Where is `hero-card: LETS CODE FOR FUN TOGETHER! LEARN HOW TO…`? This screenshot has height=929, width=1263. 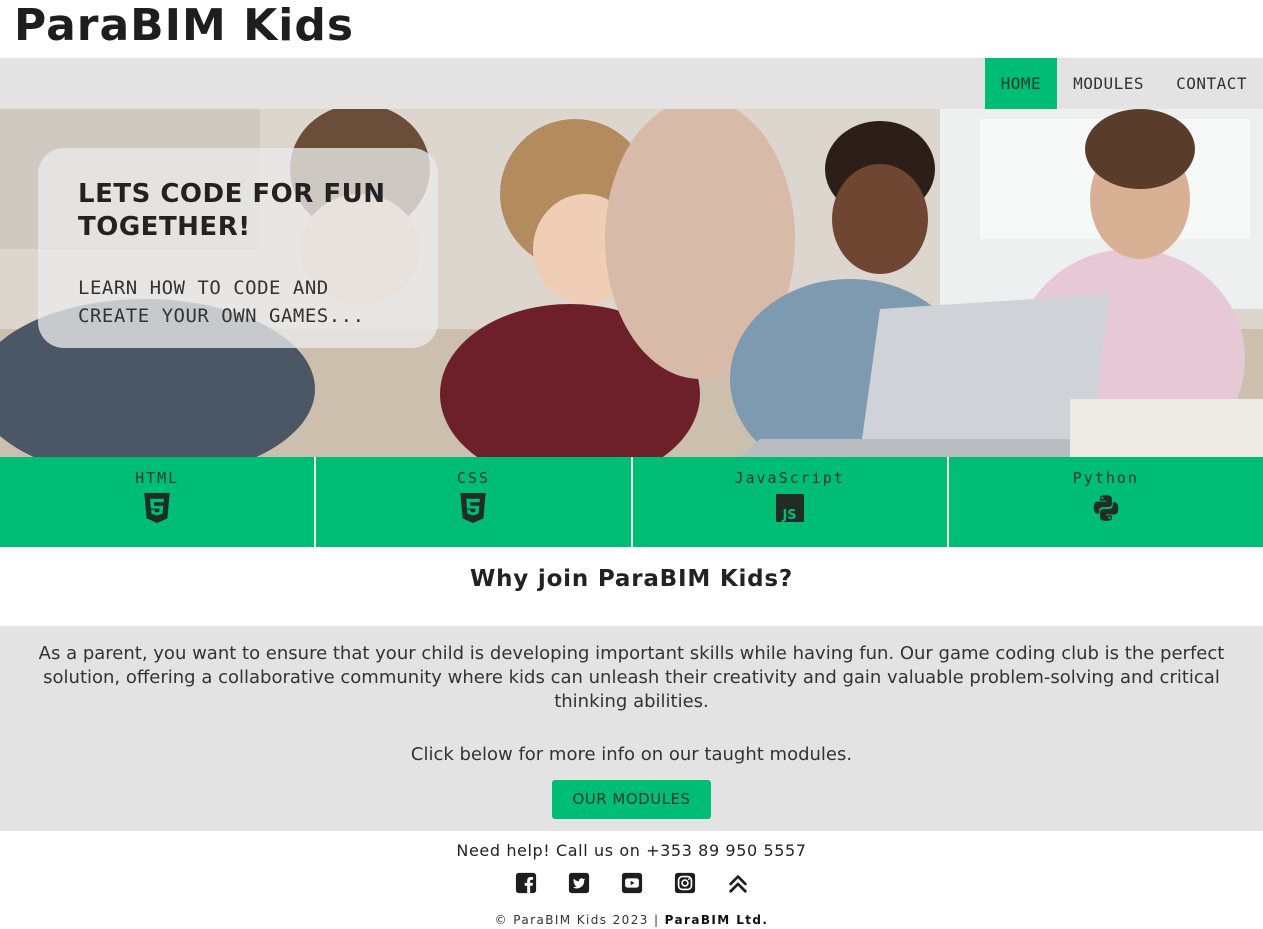 hero-card: LETS CODE FOR FUN TOGETHER! LEARN HOW TO… is located at coordinates (238, 248).